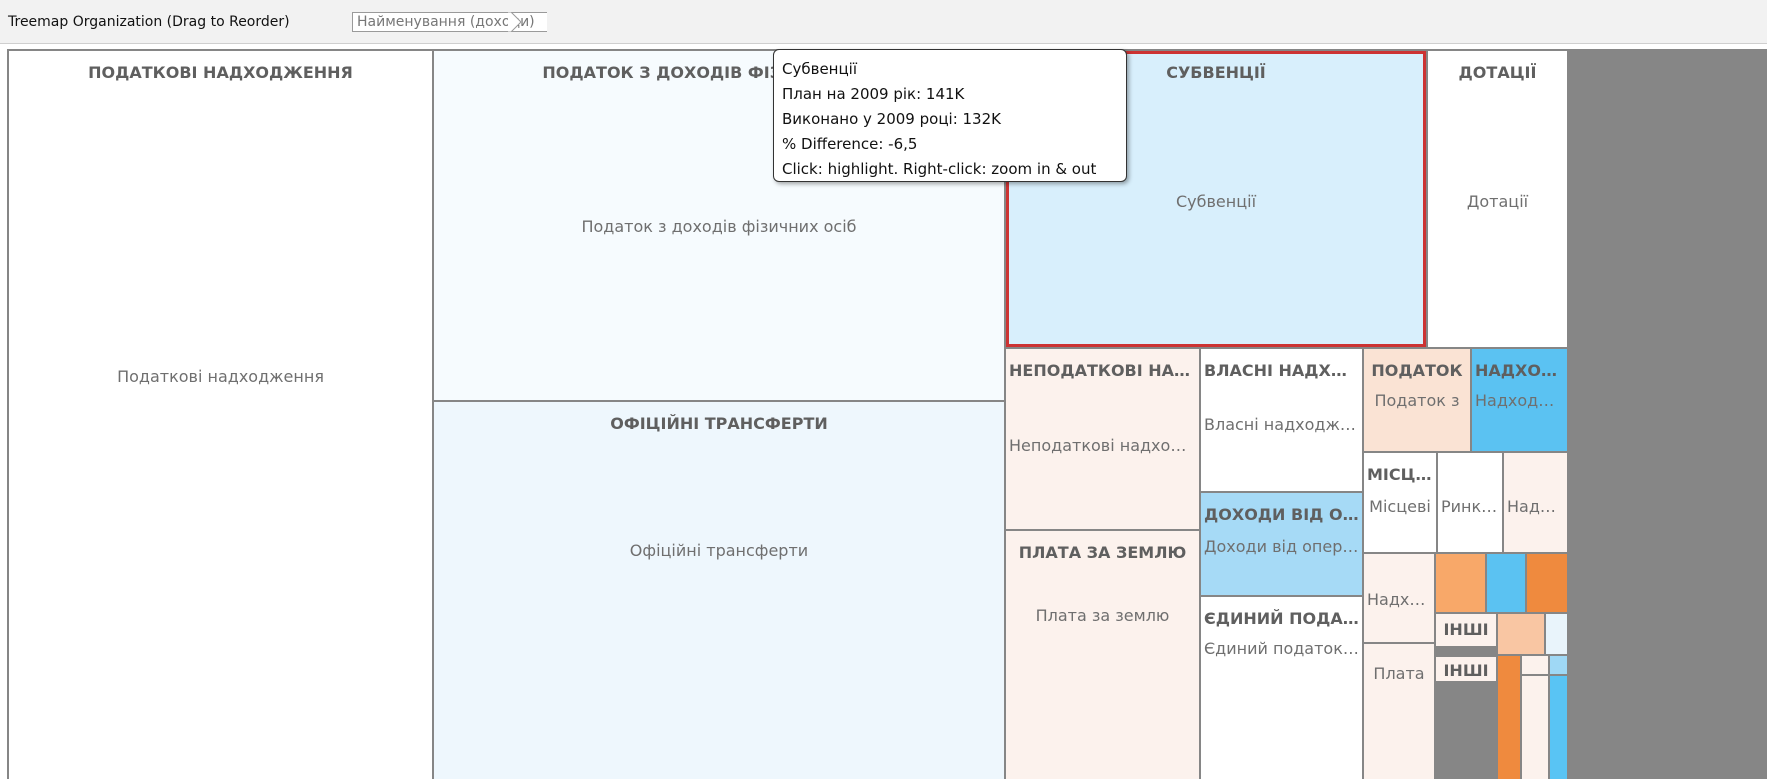  Describe the element at coordinates (1283, 514) in the screenshot. I see `cell-header: ДОХОДИ ВІД ОПЕРАЦІЙ` at that location.